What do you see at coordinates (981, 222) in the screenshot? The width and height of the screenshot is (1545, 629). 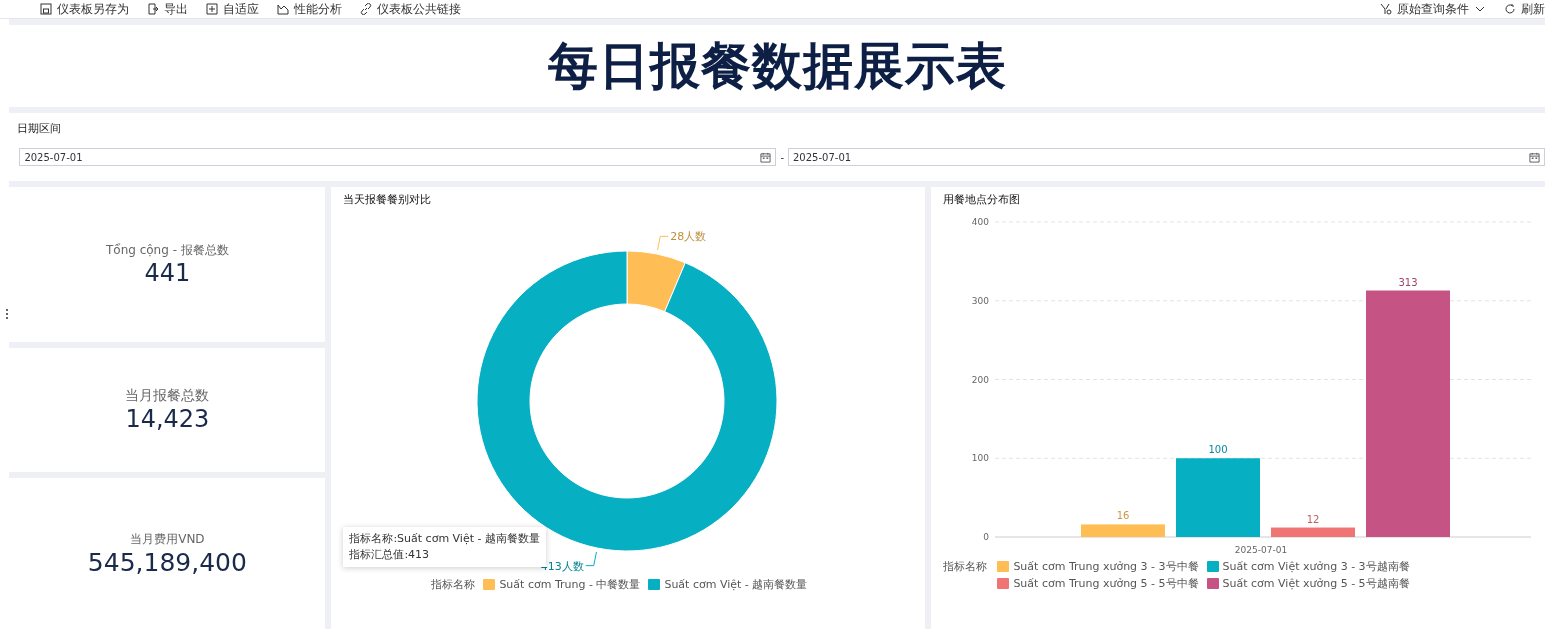 I see `axis-tick-label: 400` at bounding box center [981, 222].